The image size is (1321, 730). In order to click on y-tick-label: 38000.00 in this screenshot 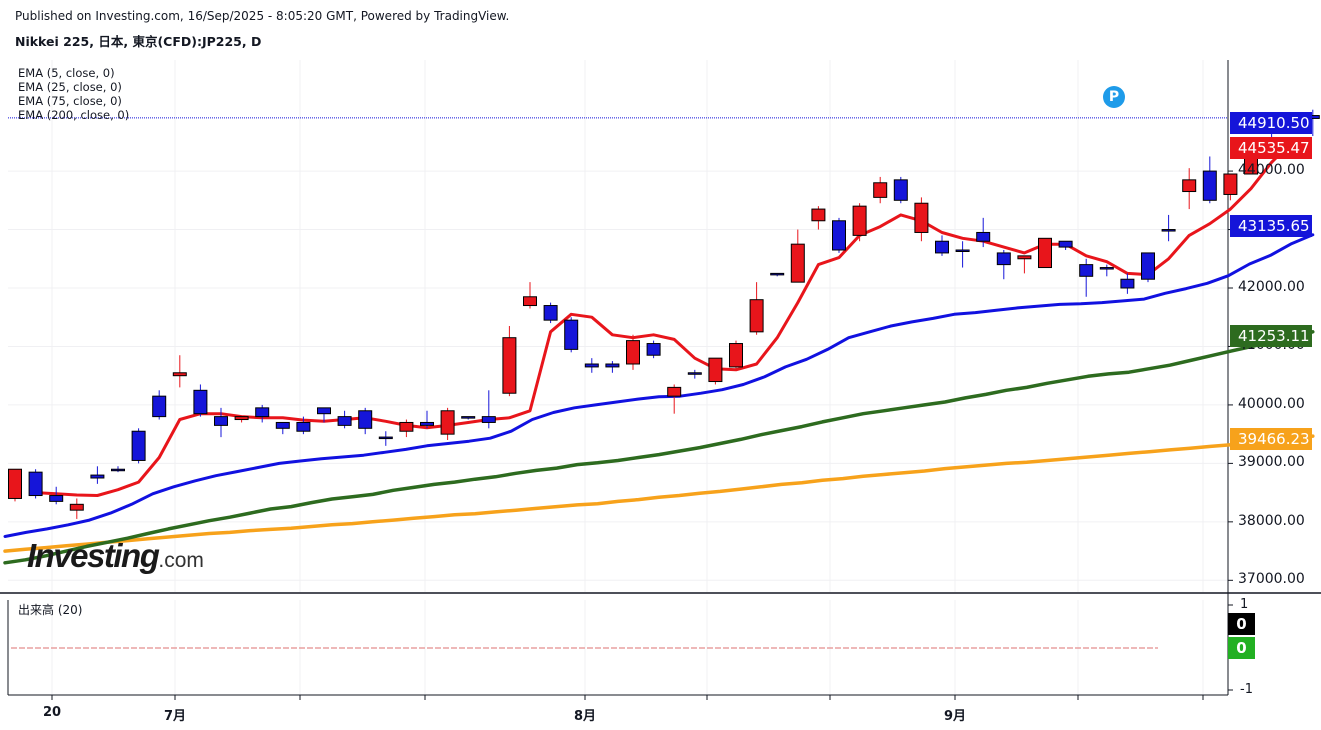, I will do `click(1271, 520)`.